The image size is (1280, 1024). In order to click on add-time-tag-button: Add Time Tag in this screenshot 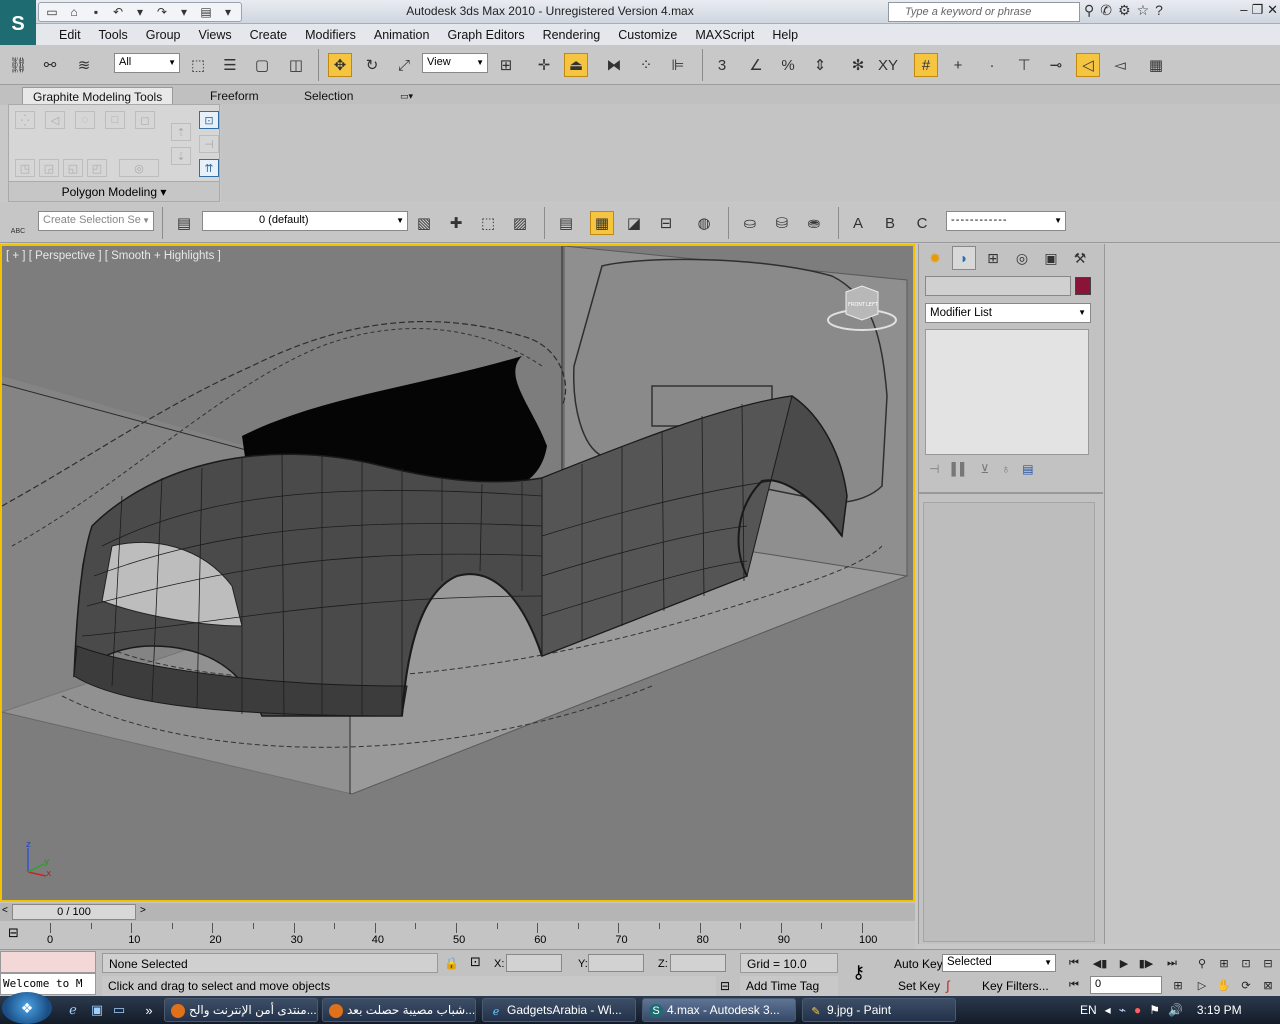, I will do `click(789, 986)`.